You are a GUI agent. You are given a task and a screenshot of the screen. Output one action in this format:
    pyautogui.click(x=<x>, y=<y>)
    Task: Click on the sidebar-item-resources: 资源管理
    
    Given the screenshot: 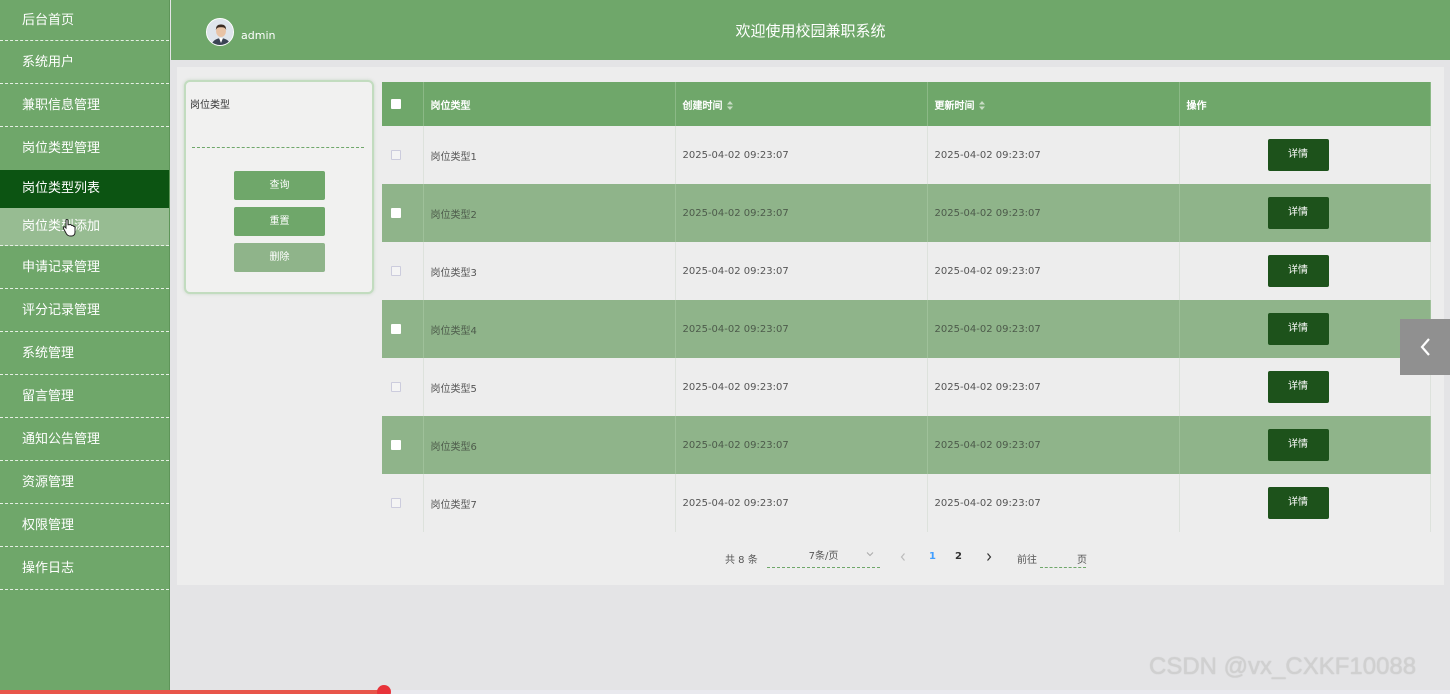 What is the action you would take?
    pyautogui.click(x=84, y=482)
    